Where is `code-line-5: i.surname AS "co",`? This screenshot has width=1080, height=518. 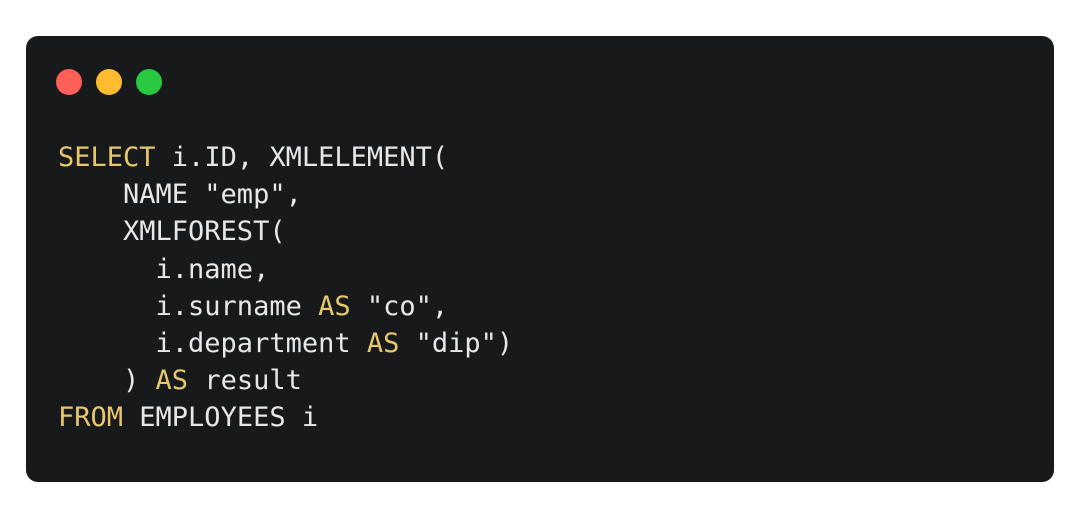
code-line-5: i.surname AS "co", is located at coordinates (285, 306).